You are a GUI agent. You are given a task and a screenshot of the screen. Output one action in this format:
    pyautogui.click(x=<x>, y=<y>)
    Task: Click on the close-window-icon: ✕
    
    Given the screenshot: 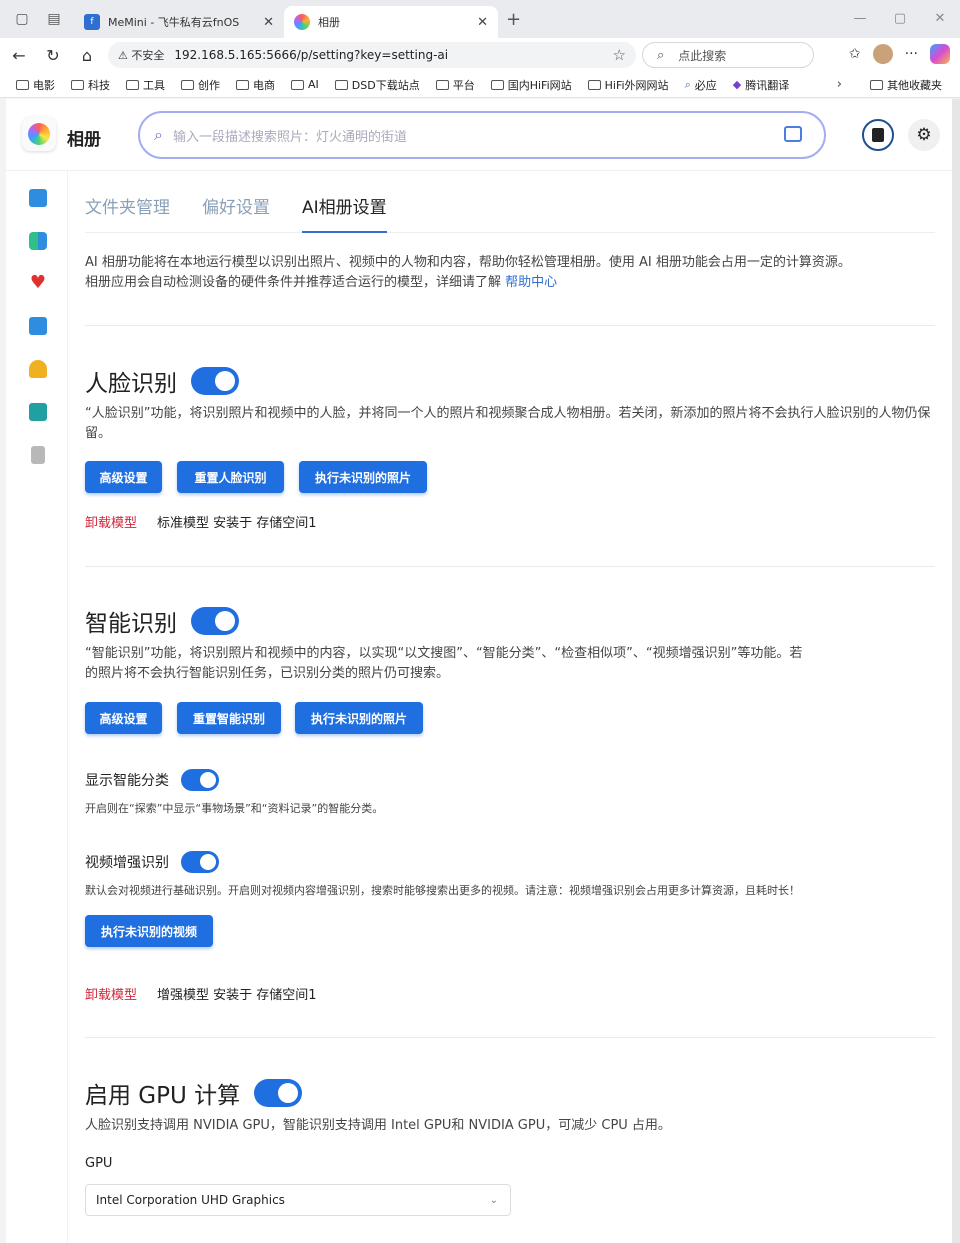 What is the action you would take?
    pyautogui.click(x=940, y=18)
    